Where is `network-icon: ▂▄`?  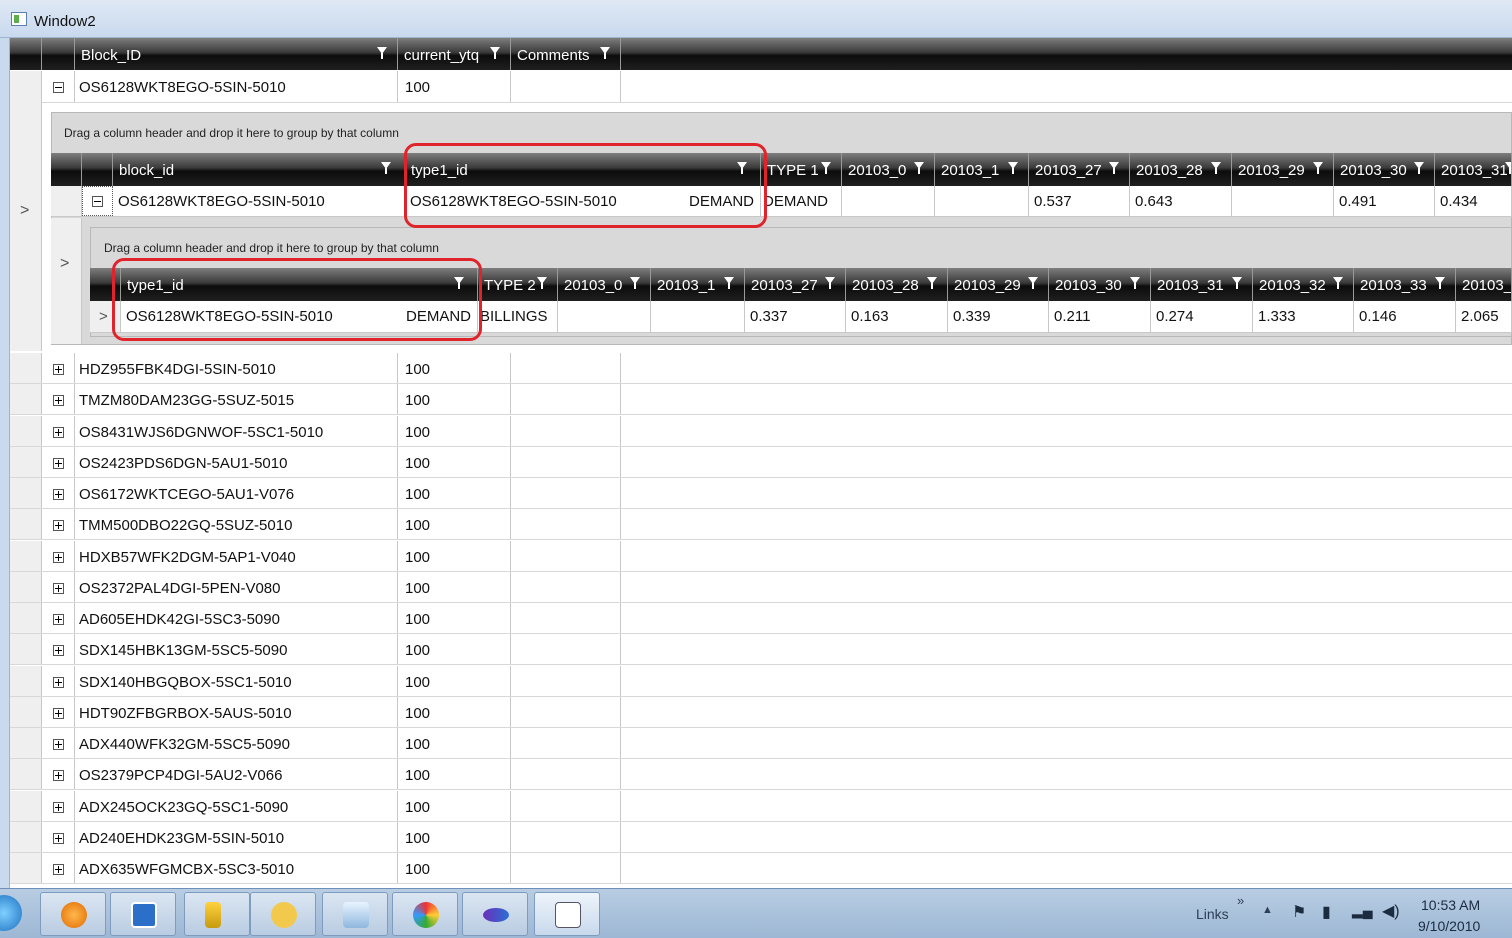
network-icon: ▂▄ is located at coordinates (1362, 910).